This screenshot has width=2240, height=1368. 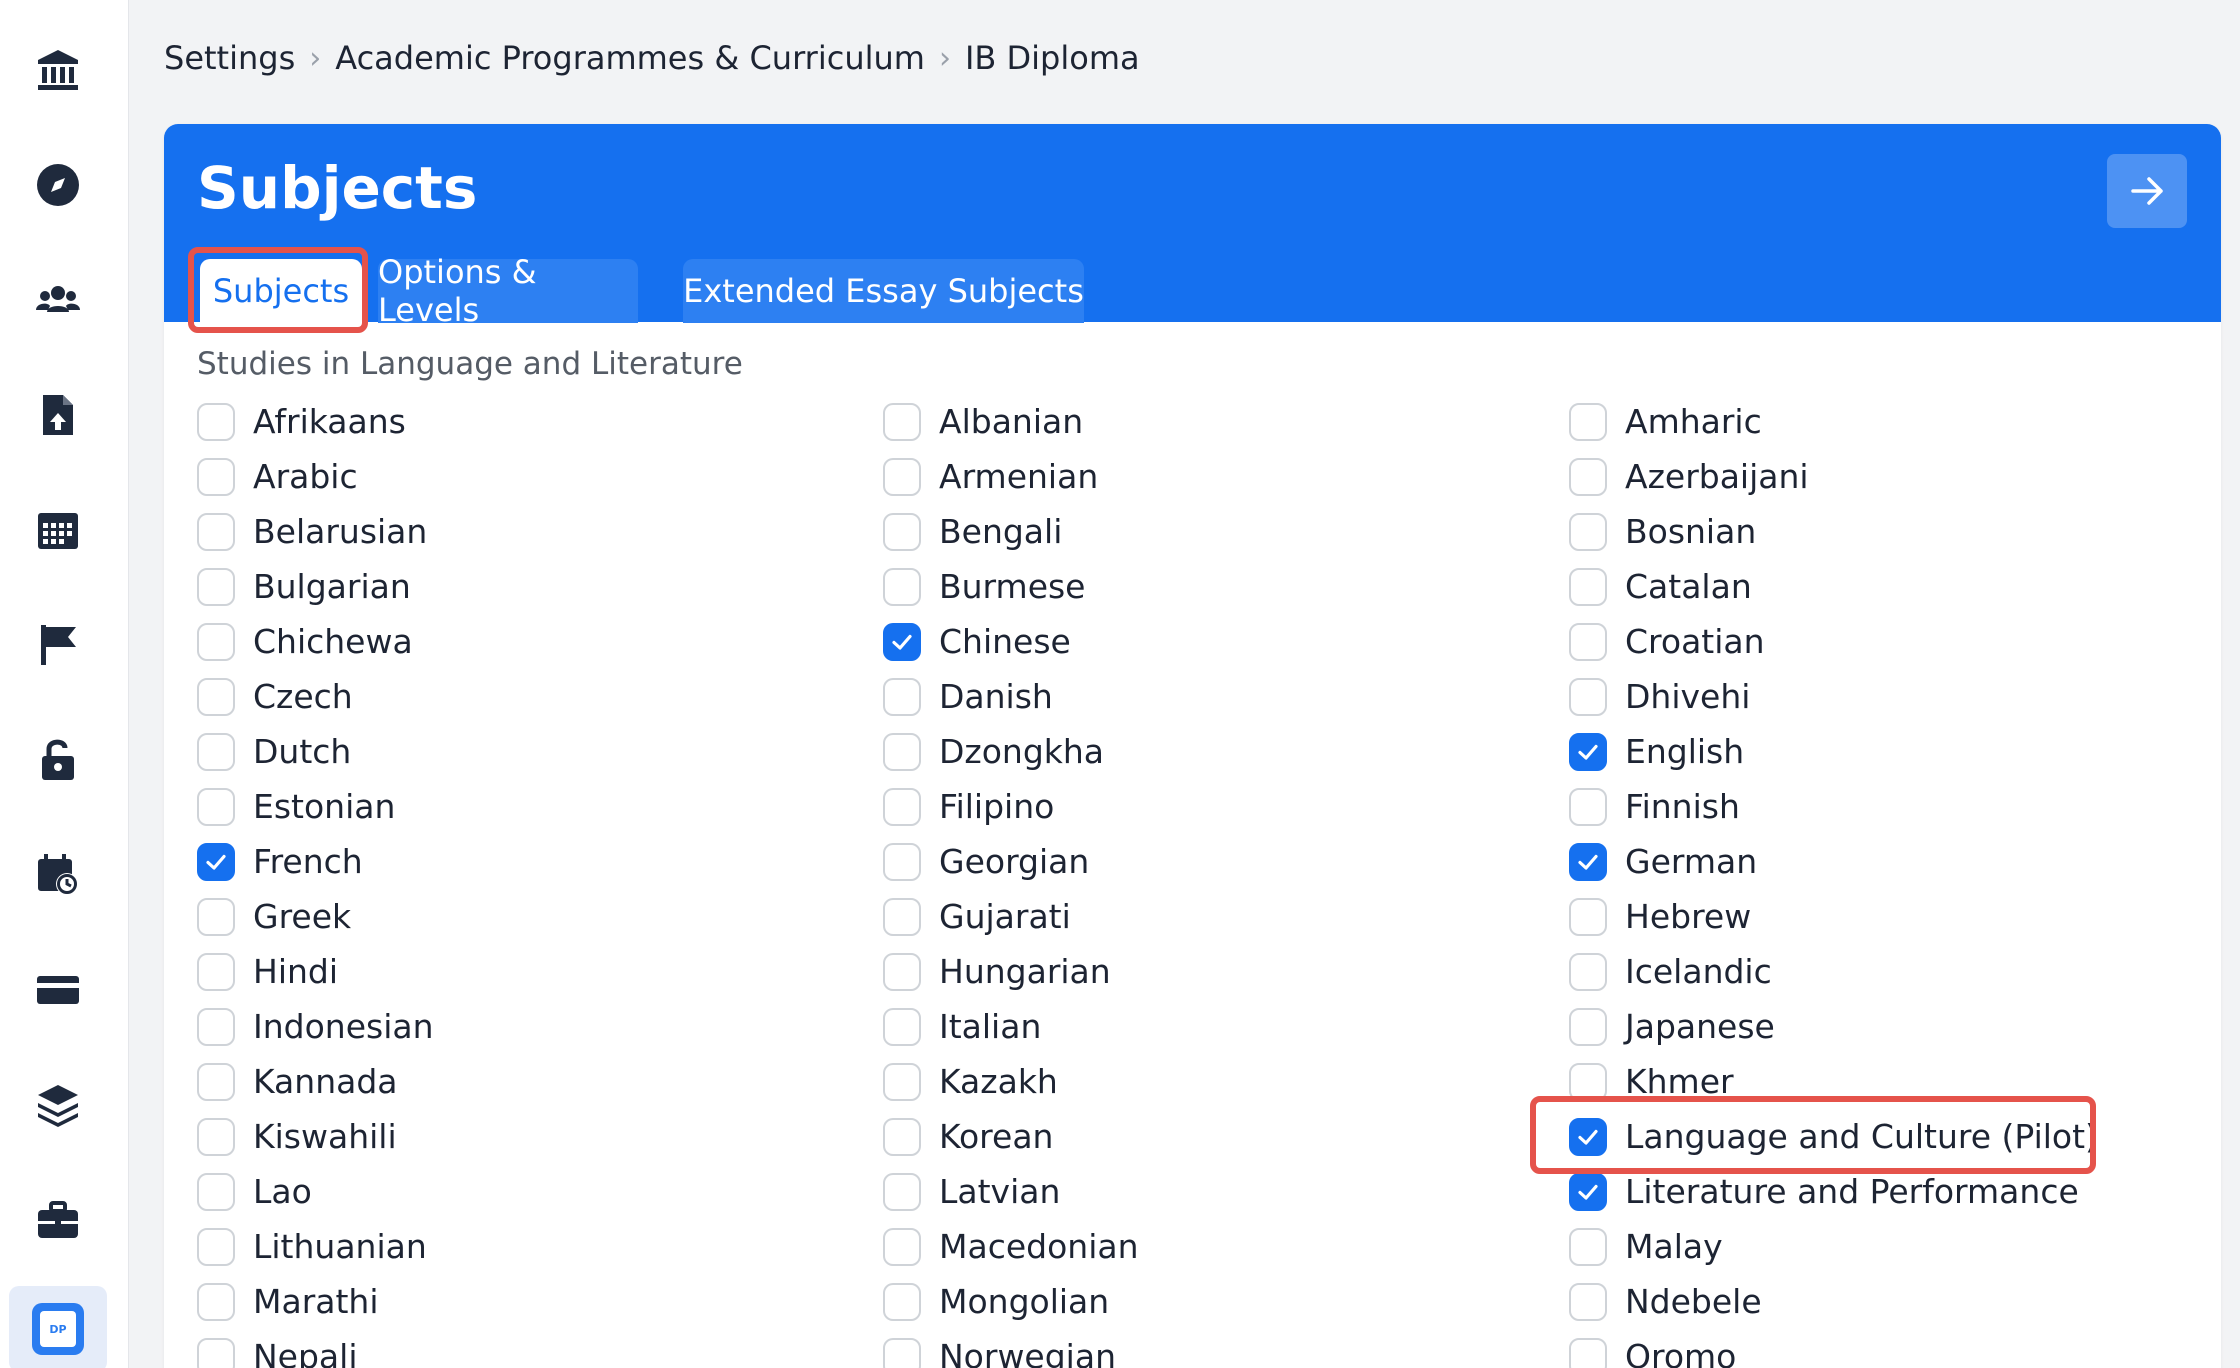 I want to click on nav-compass, so click(x=58, y=185).